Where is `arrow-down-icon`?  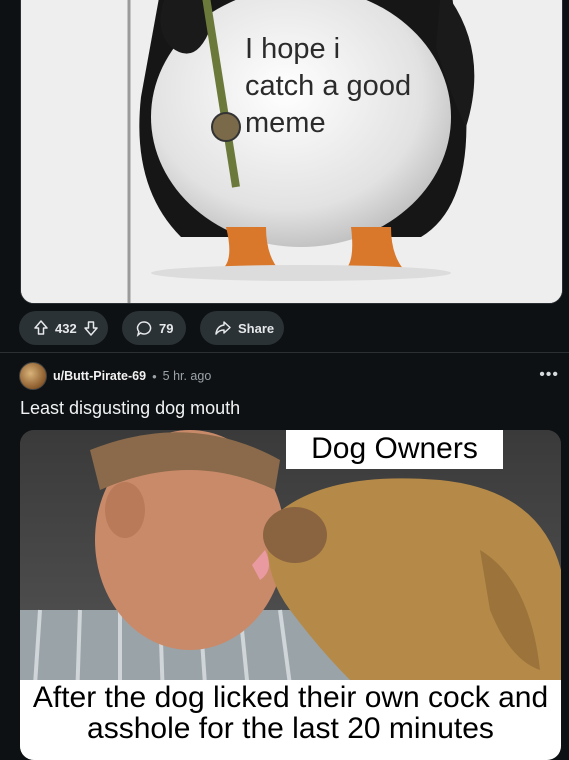
arrow-down-icon is located at coordinates (91, 328).